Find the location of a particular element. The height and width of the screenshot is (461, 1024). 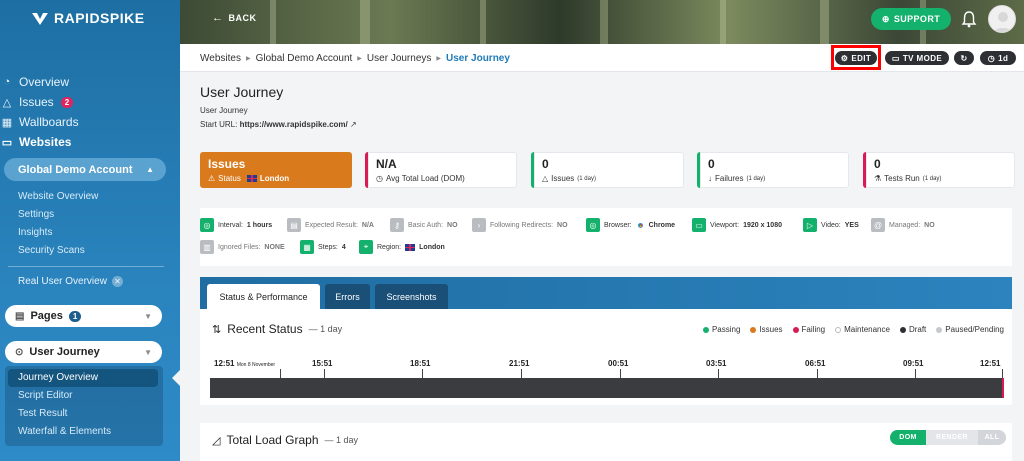

nav-overview: ◔ Overview is located at coordinates (90, 82).